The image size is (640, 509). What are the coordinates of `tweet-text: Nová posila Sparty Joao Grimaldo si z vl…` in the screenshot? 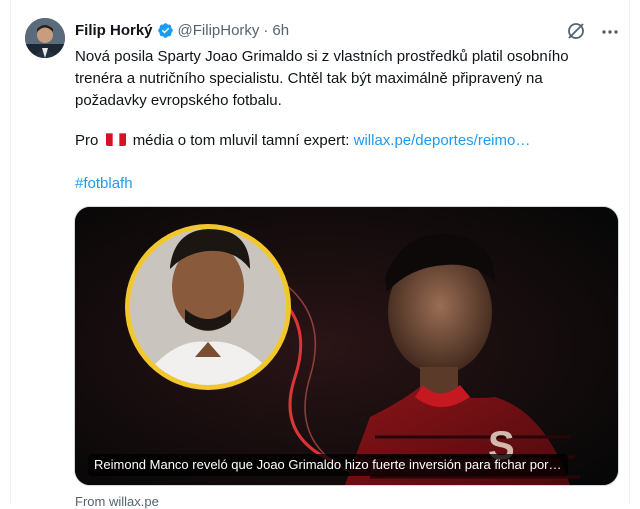 It's located at (345, 79).